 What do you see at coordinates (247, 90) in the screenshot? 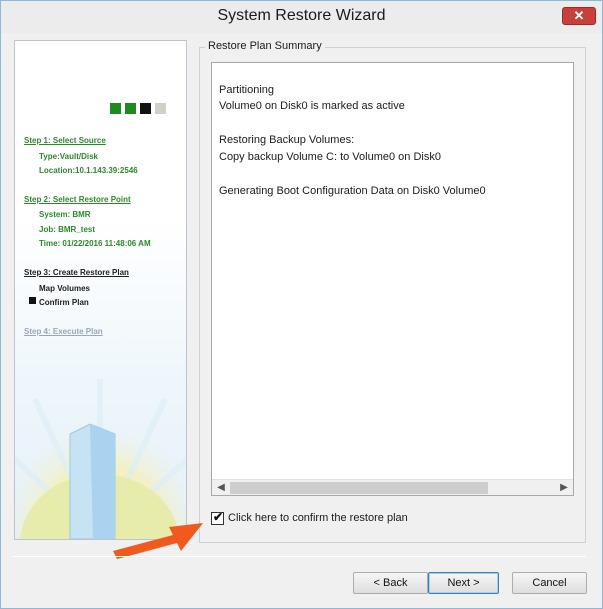
I see `summary-line: Partitioning` at bounding box center [247, 90].